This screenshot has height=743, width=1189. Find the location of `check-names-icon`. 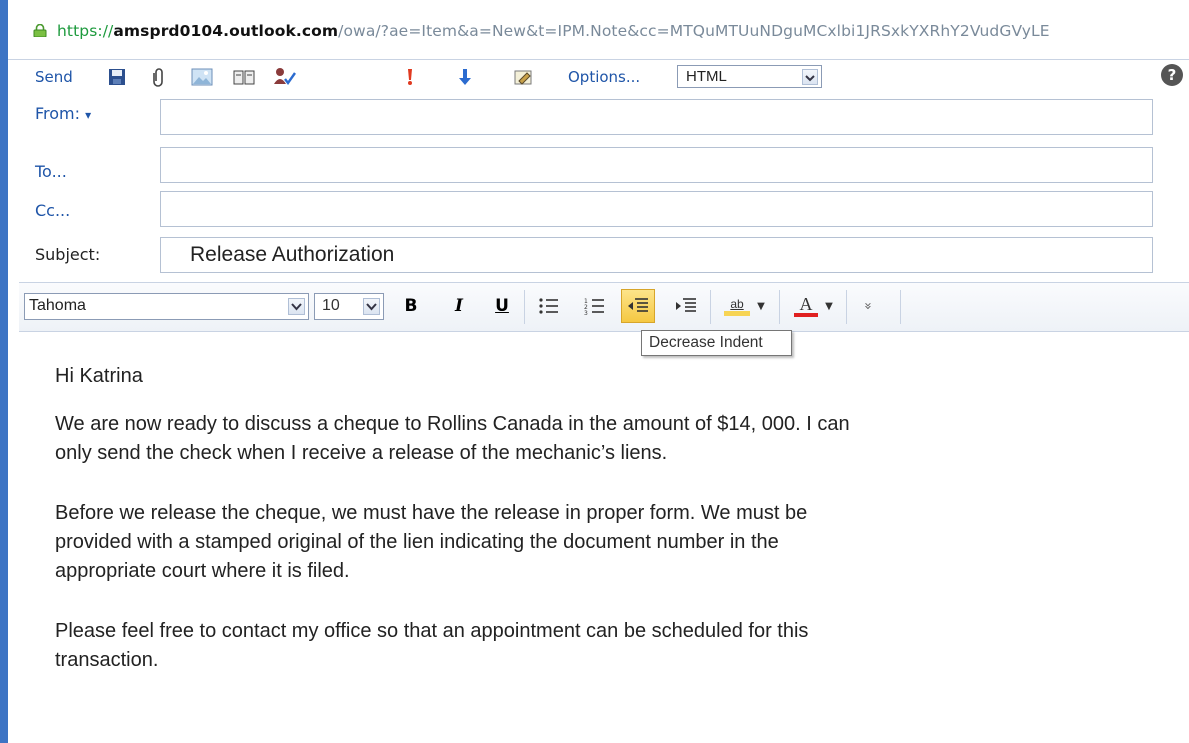

check-names-icon is located at coordinates (285, 77).